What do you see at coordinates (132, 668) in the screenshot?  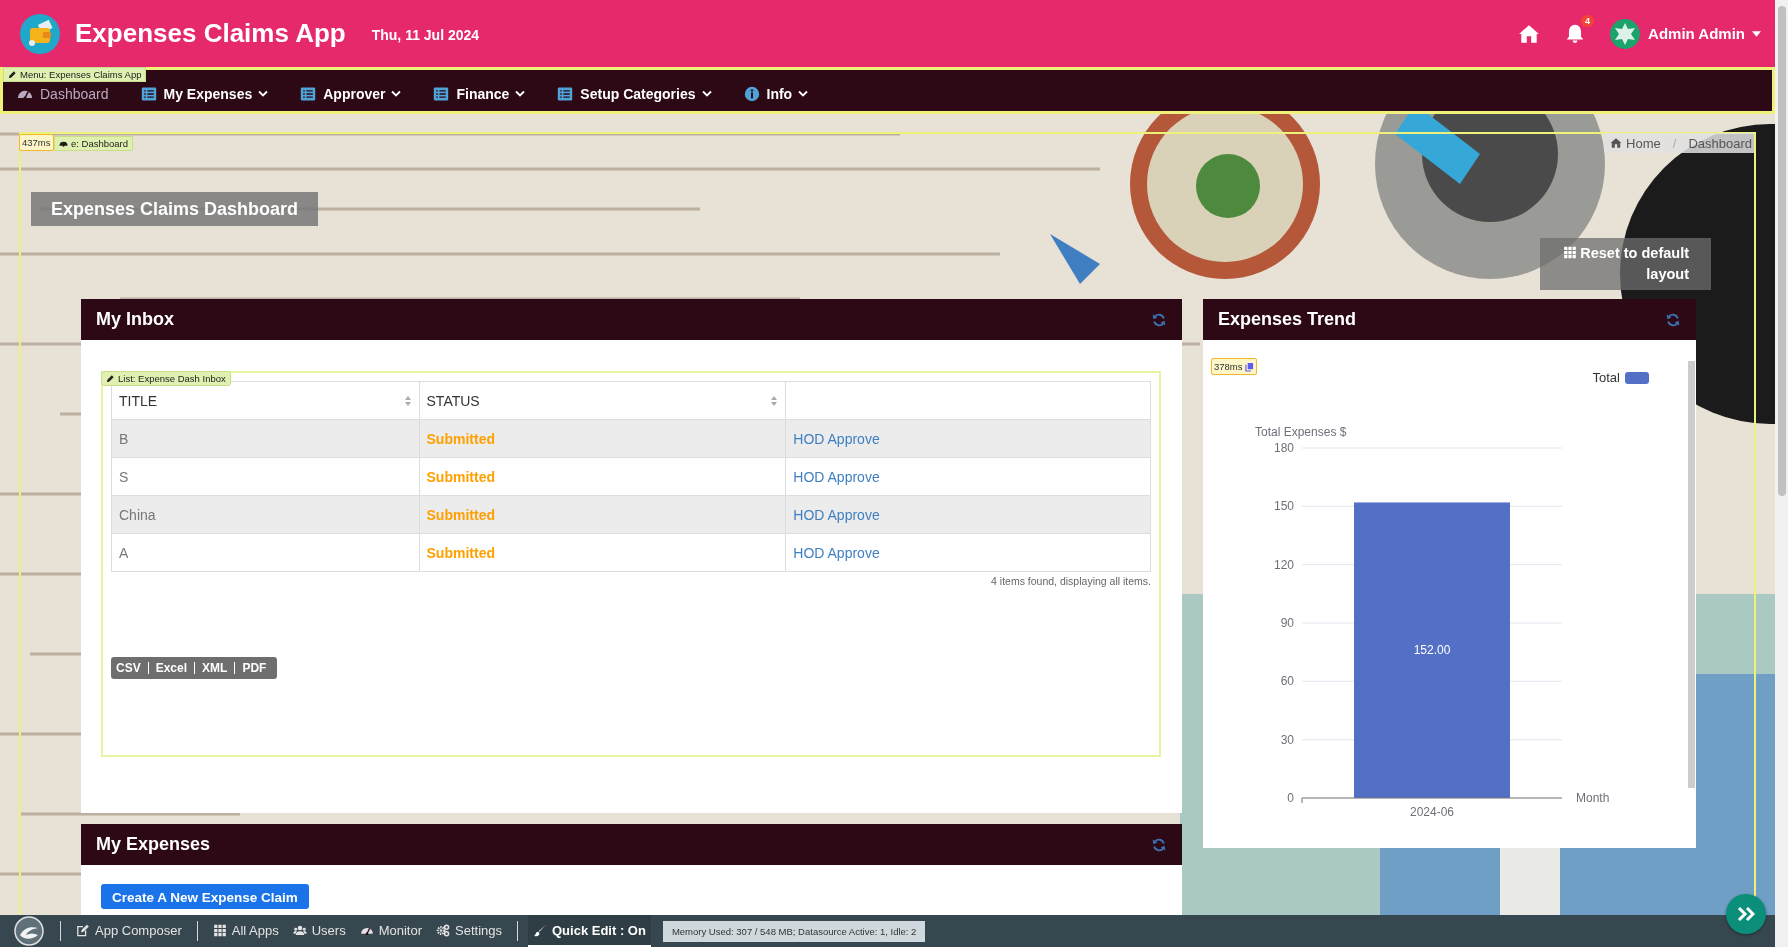 I see `export-link: CSV` at bounding box center [132, 668].